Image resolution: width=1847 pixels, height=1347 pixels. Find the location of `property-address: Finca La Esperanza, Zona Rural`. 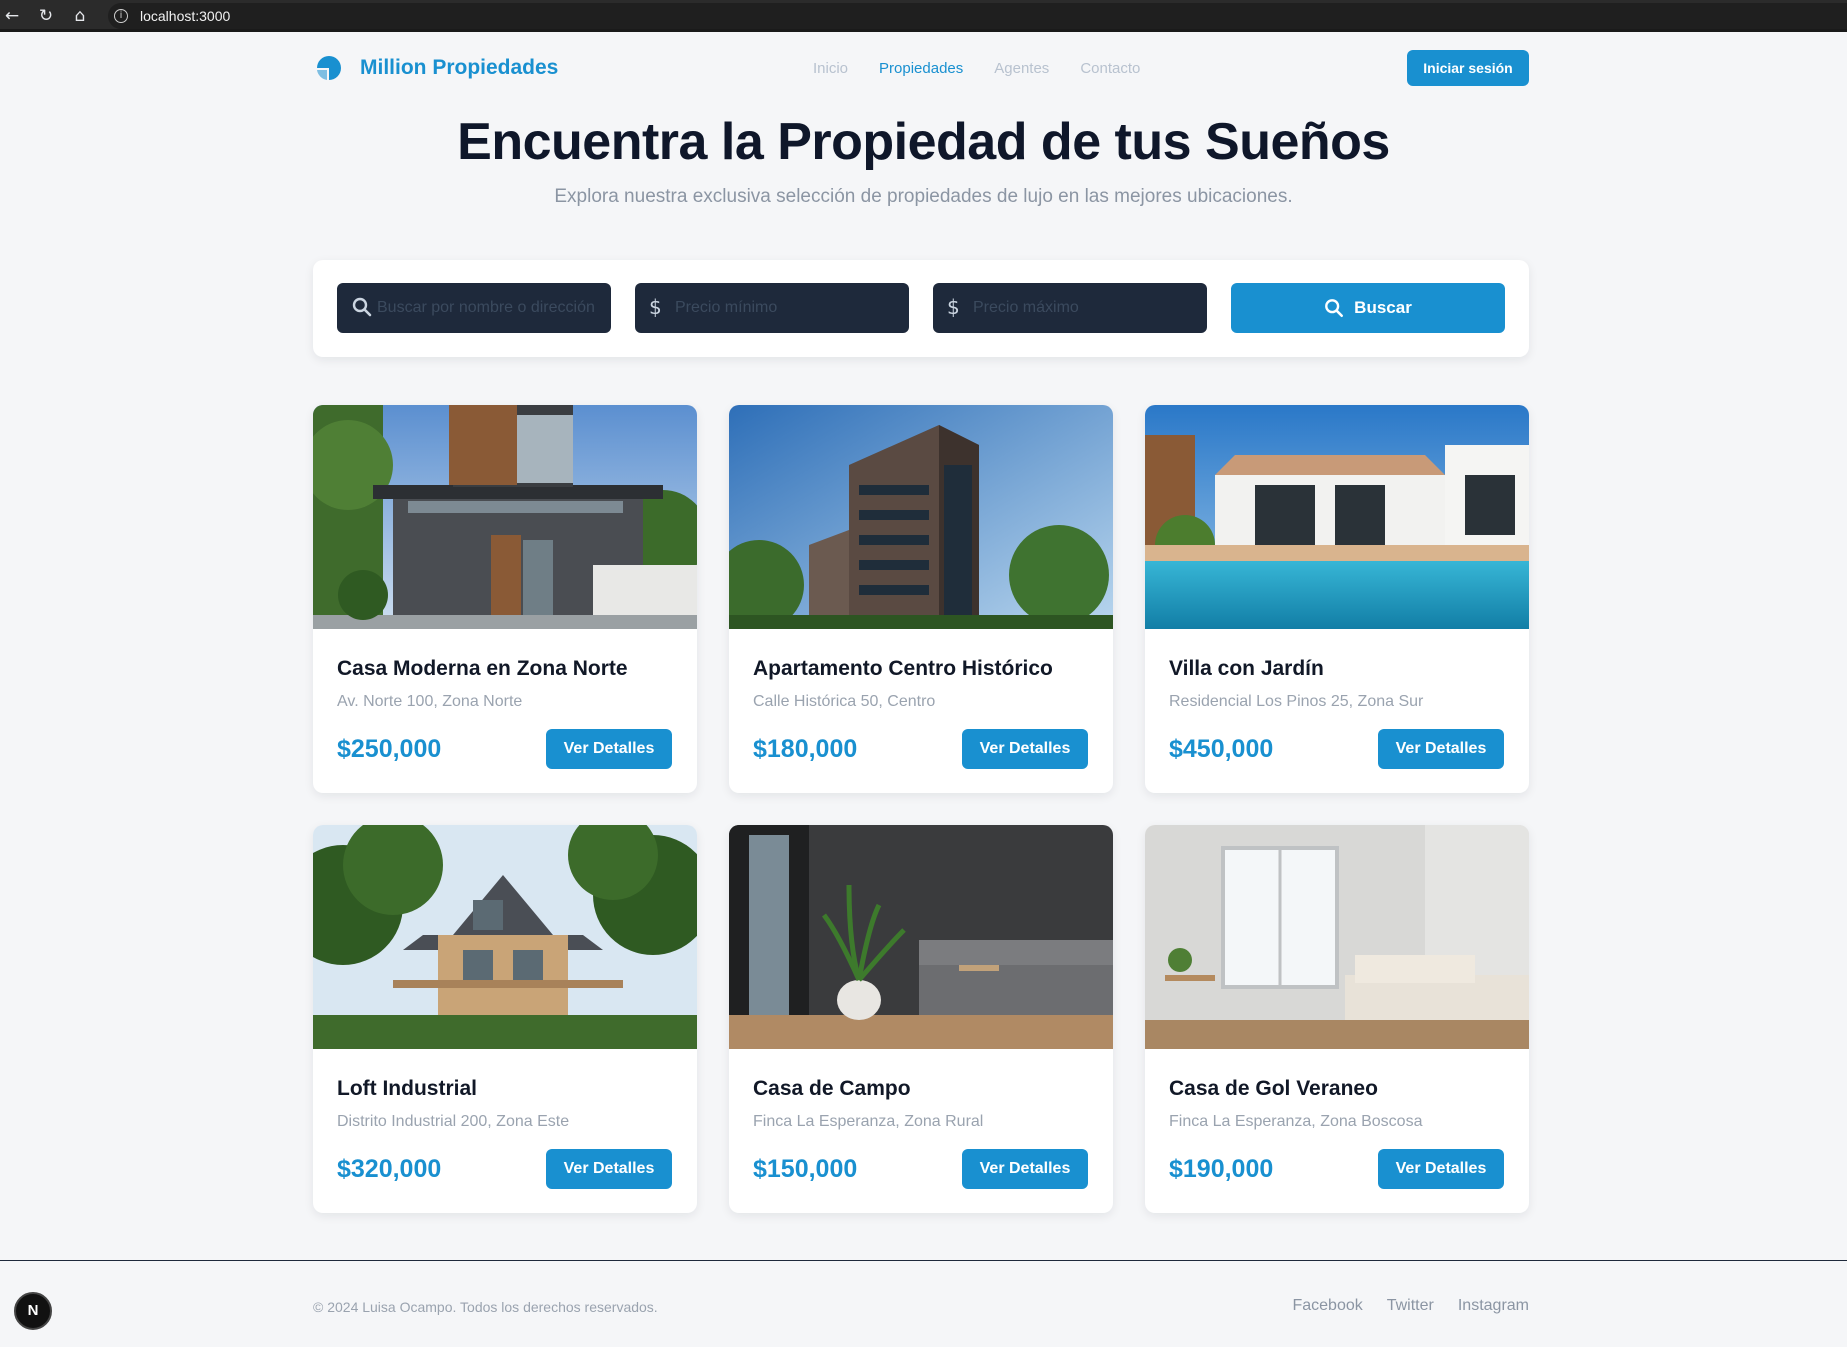

property-address: Finca La Esperanza, Zona Rural is located at coordinates (868, 1121).